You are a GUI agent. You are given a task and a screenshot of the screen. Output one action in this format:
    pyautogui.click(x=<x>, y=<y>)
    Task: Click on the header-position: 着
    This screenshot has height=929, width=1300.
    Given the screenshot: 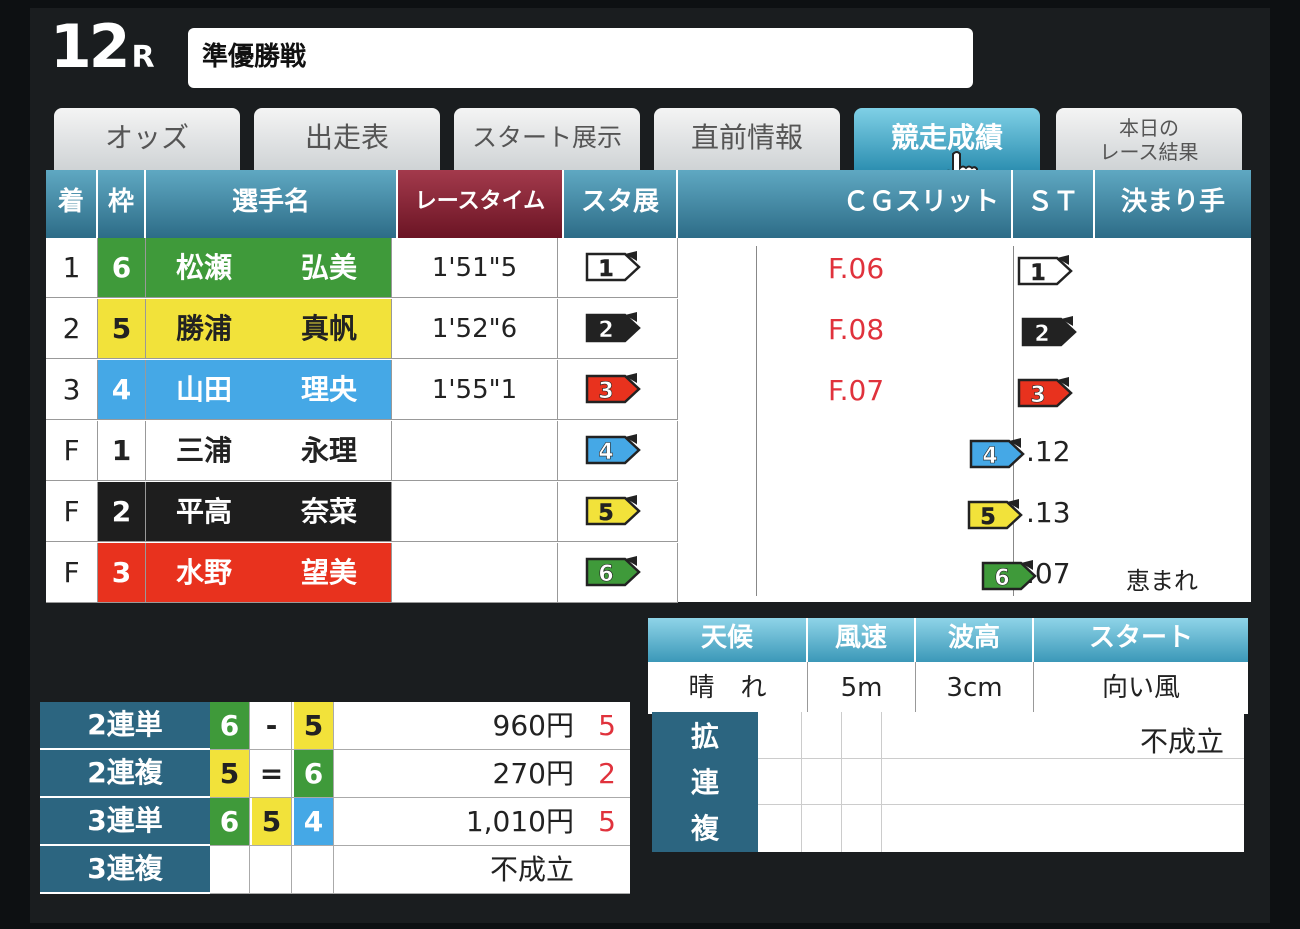 What is the action you would take?
    pyautogui.click(x=72, y=204)
    